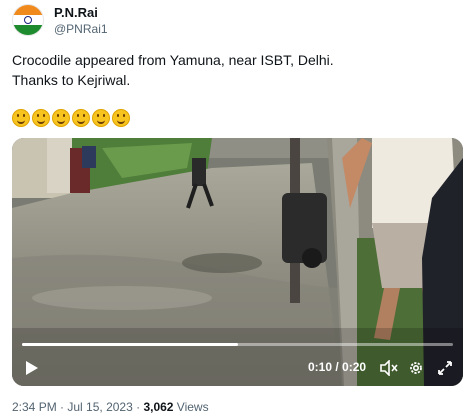 The image size is (470, 419). I want to click on fullscreen-icon, so click(445, 368).